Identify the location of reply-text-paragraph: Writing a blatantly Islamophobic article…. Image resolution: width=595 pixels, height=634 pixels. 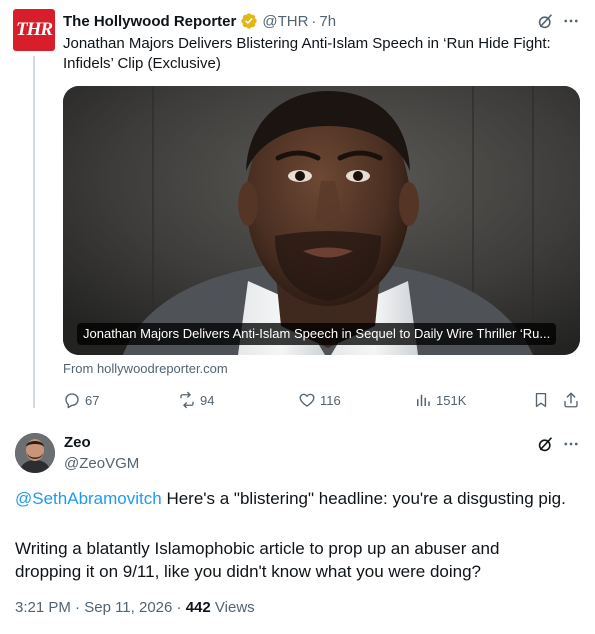
(257, 560).